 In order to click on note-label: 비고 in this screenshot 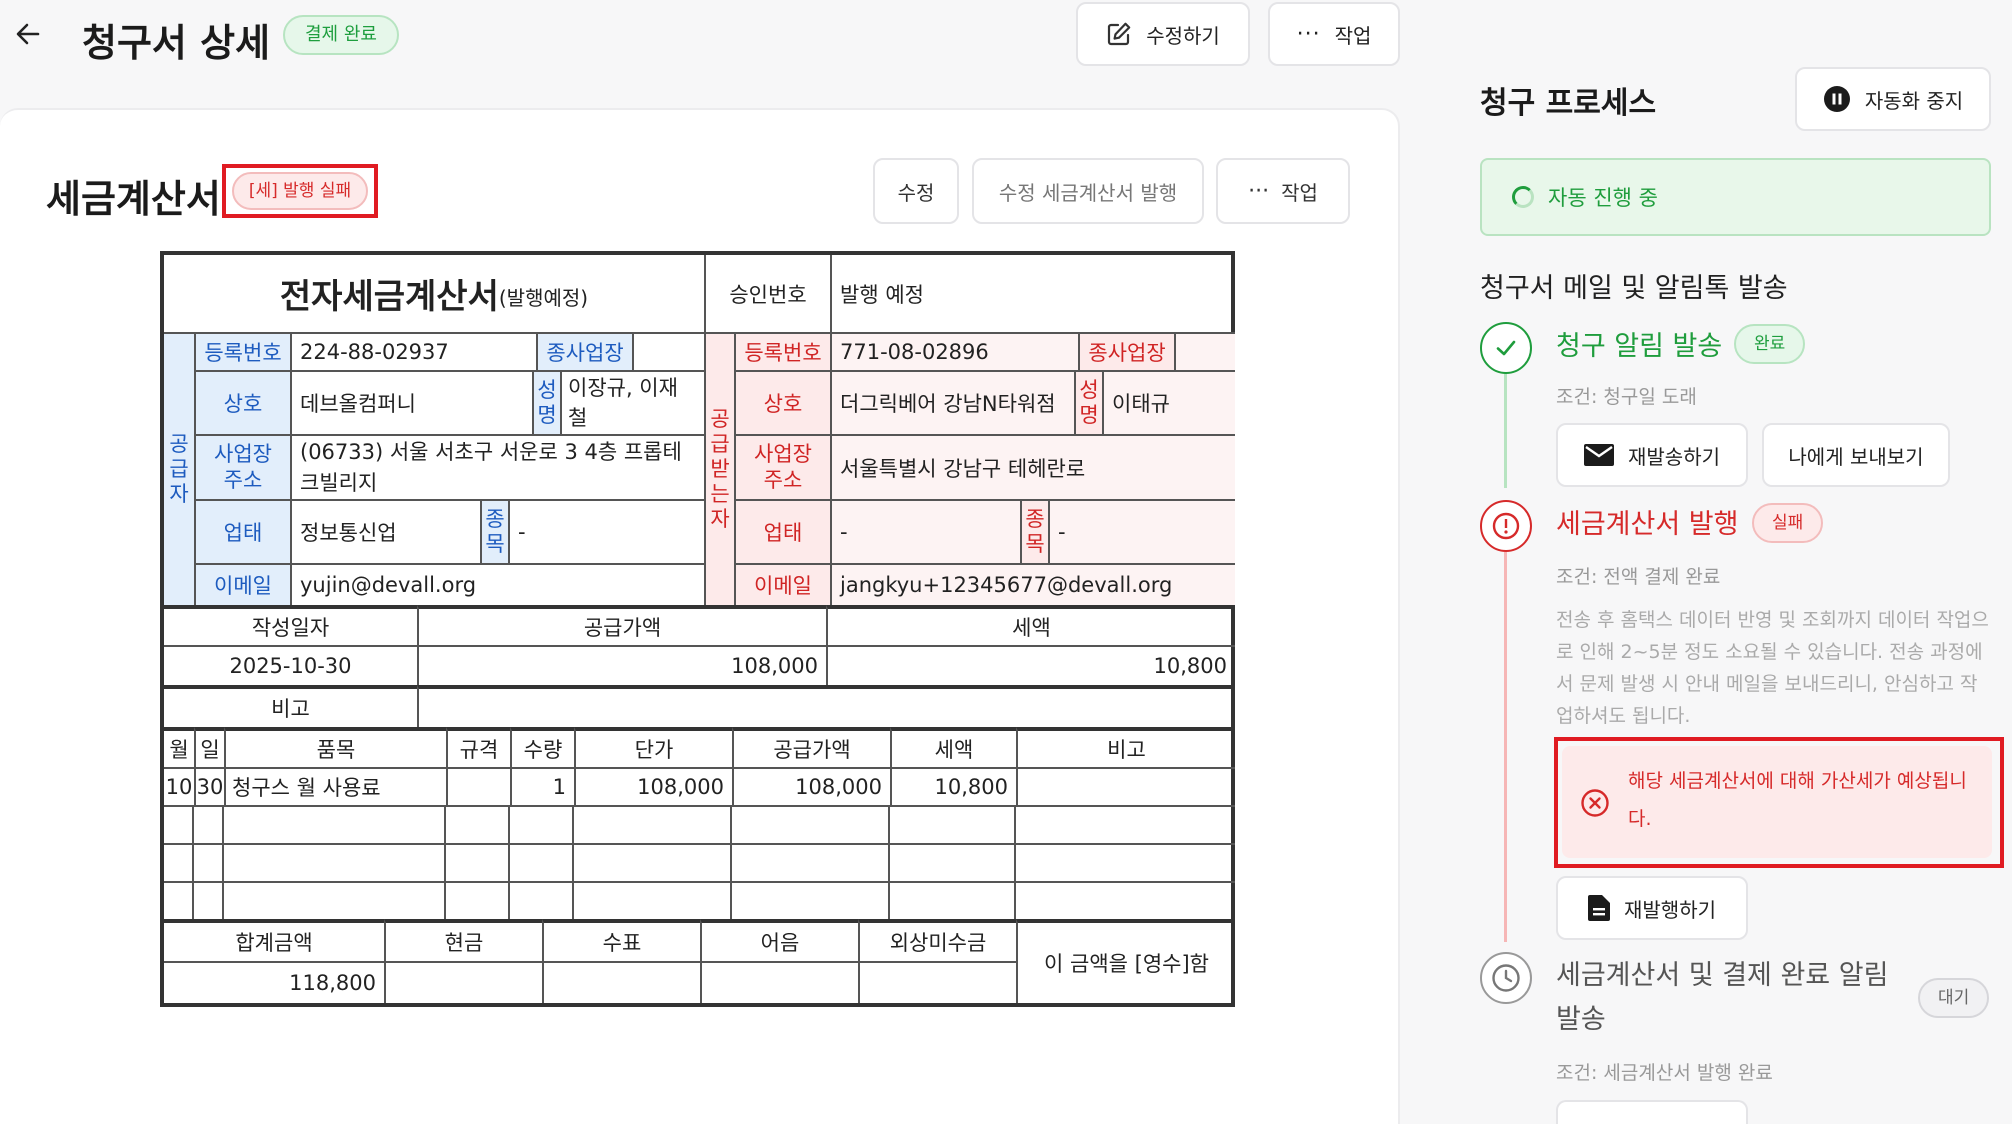, I will do `click(290, 706)`.